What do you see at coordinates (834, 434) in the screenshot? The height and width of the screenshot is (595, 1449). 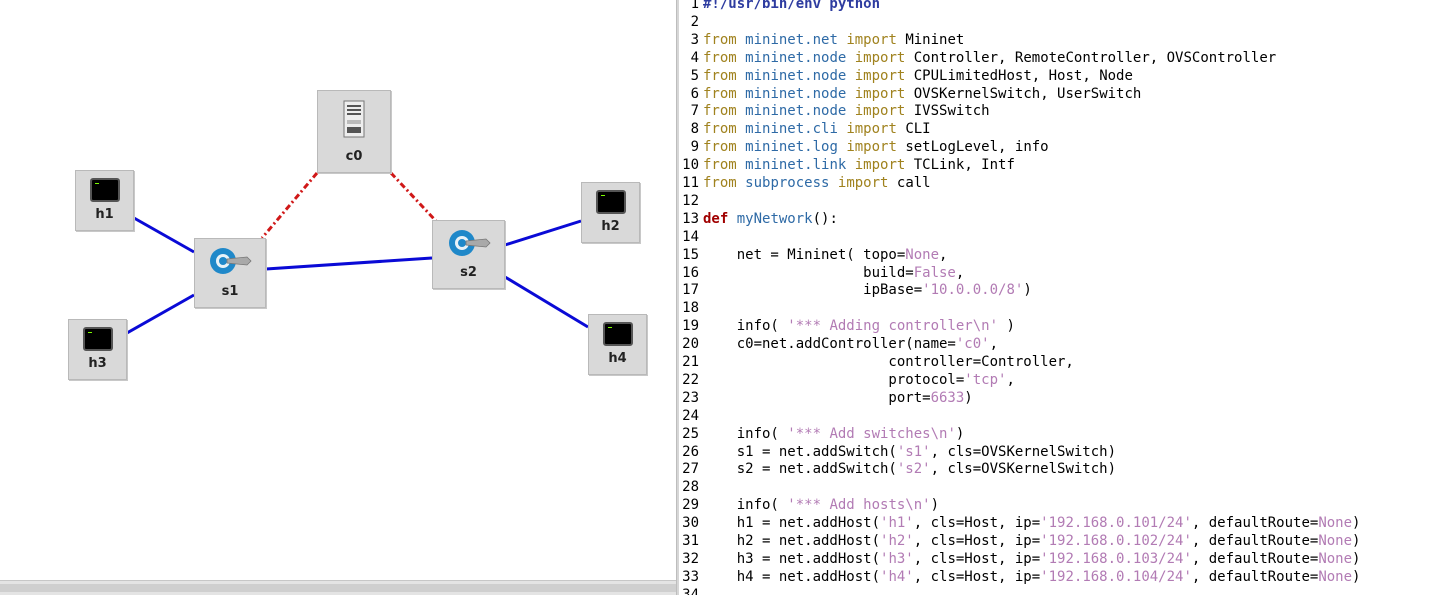 I see `code-text: info( '*** Add switches\n')` at bounding box center [834, 434].